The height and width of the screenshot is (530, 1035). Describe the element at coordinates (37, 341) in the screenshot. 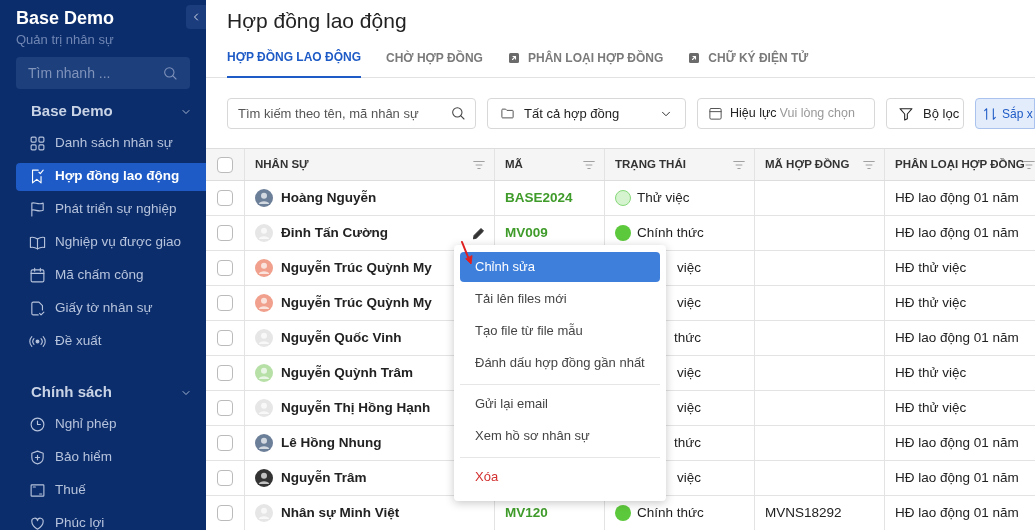

I see `broadcast-icon` at that location.